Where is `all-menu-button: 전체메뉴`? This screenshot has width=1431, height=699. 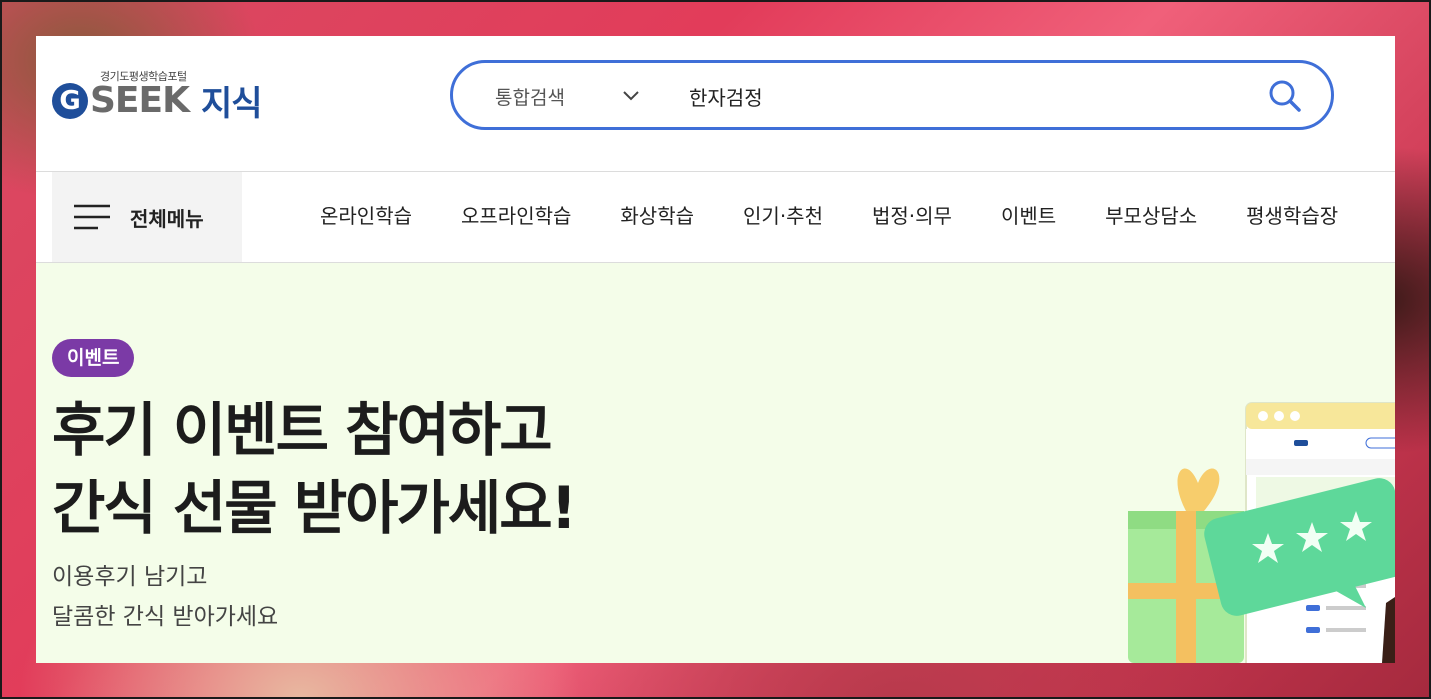
all-menu-button: 전체메뉴 is located at coordinates (147, 217).